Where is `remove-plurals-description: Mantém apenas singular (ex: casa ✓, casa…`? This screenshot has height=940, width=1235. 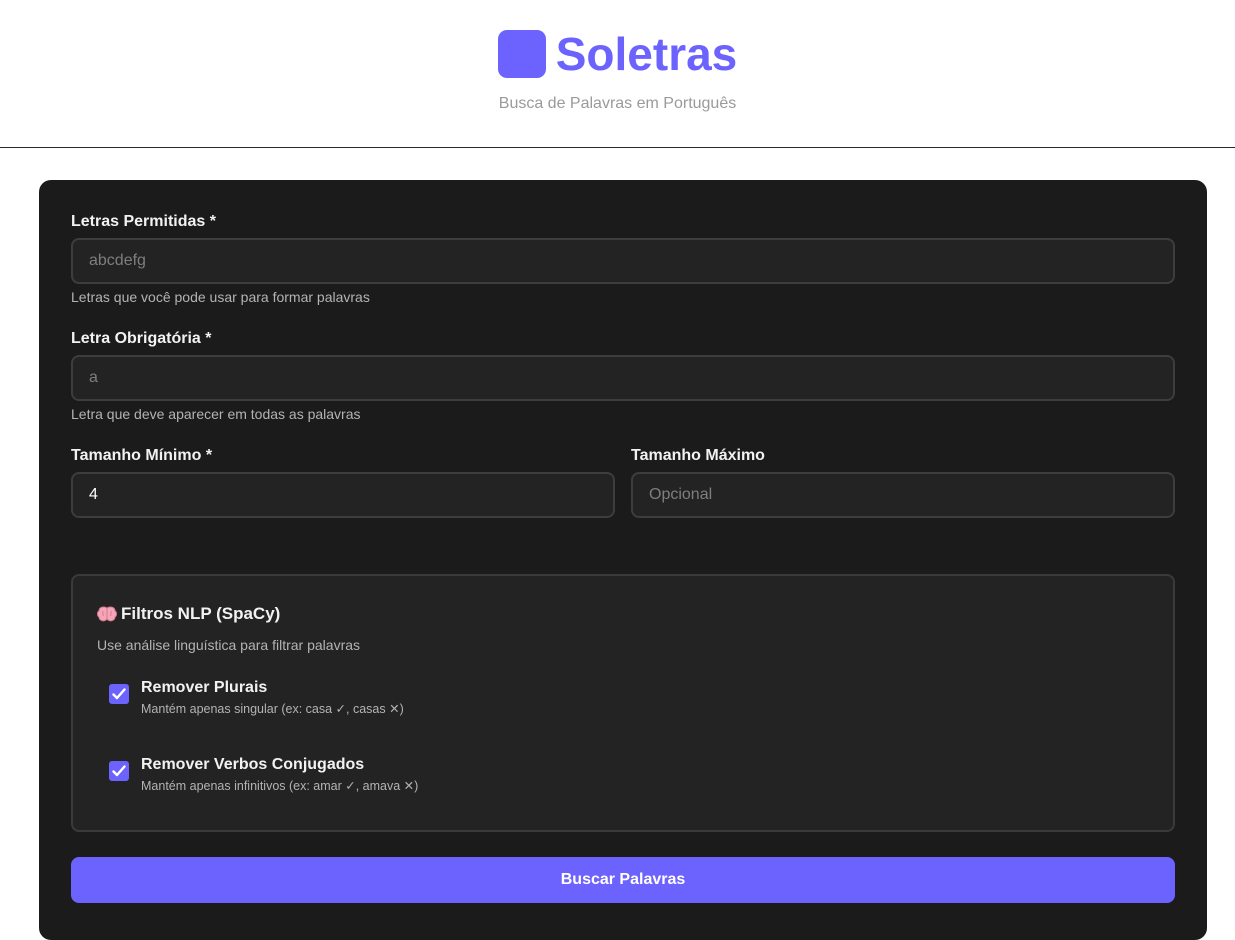
remove-plurals-description: Mantém apenas singular (ex: casa ✓, casa… is located at coordinates (272, 709).